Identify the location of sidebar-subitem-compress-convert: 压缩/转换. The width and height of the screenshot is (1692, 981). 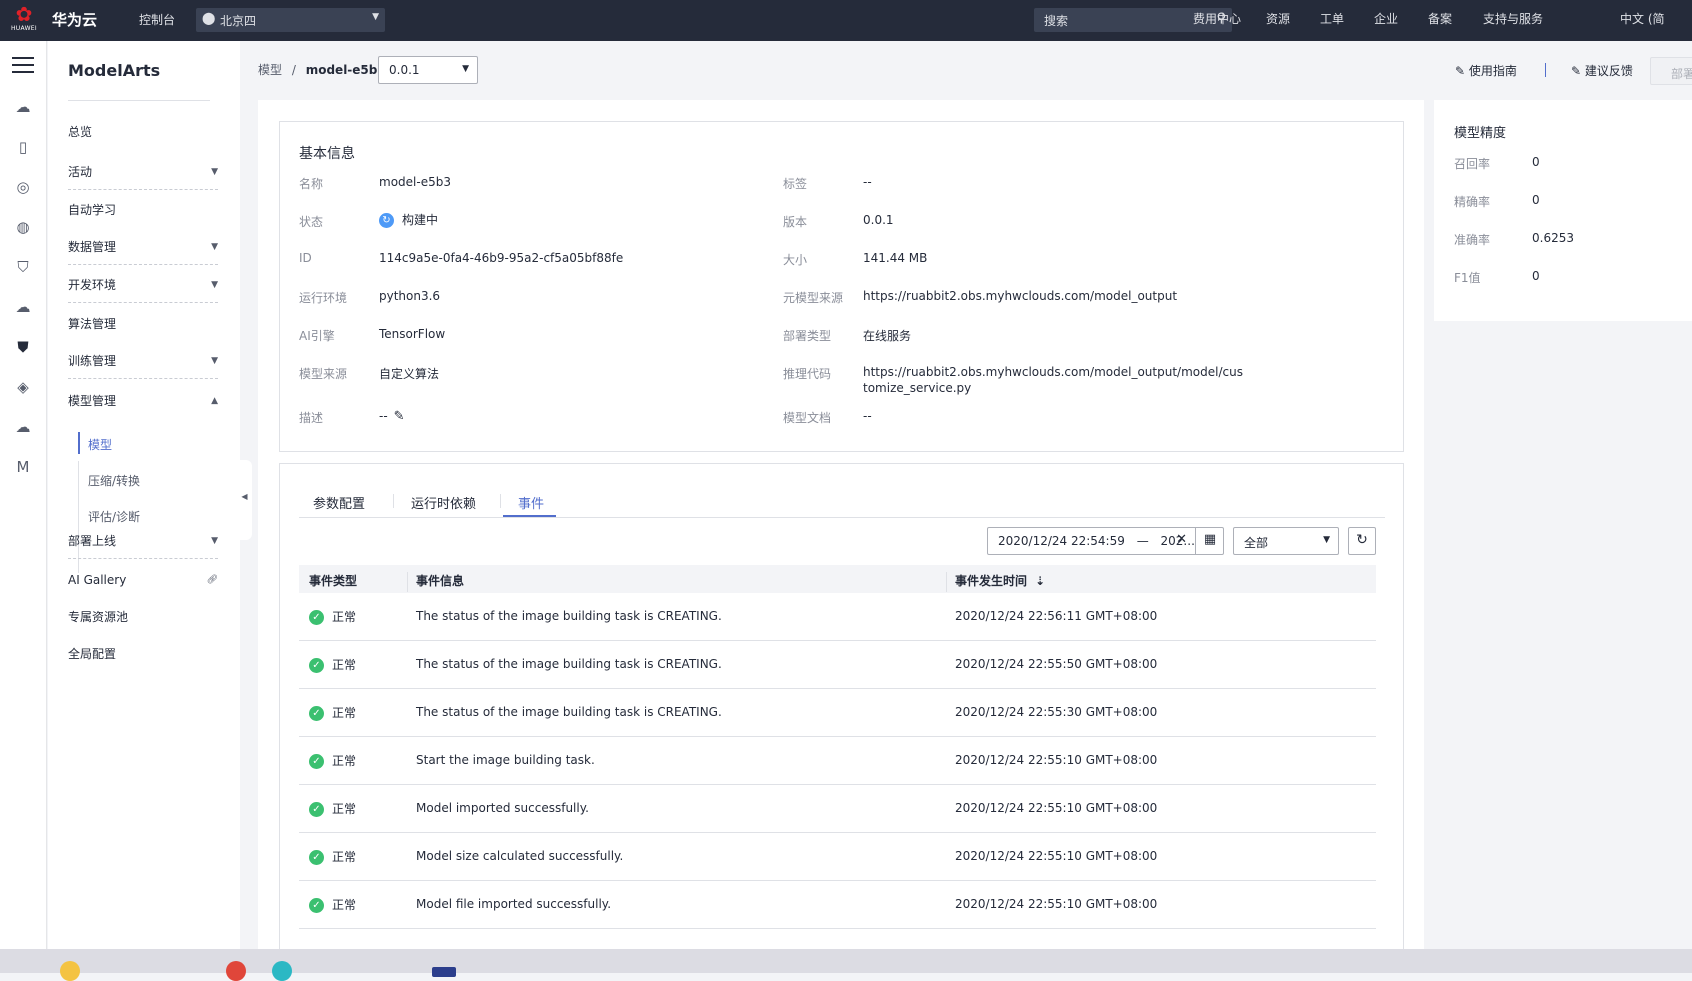
(114, 480).